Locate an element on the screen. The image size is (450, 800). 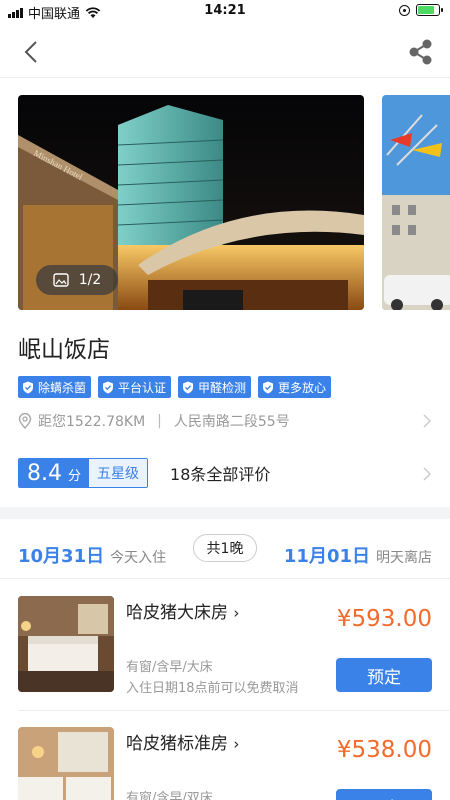
assurance-tags: 除螨杀菌 平台认证 甲醛检测 更多放心 is located at coordinates (175, 387).